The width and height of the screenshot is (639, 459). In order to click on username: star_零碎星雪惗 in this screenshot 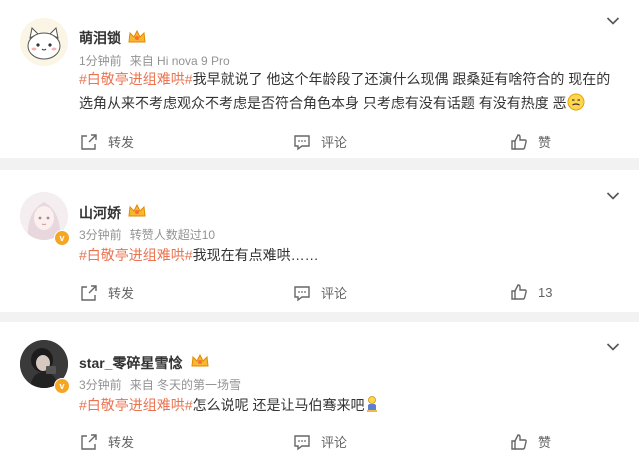, I will do `click(130, 363)`.